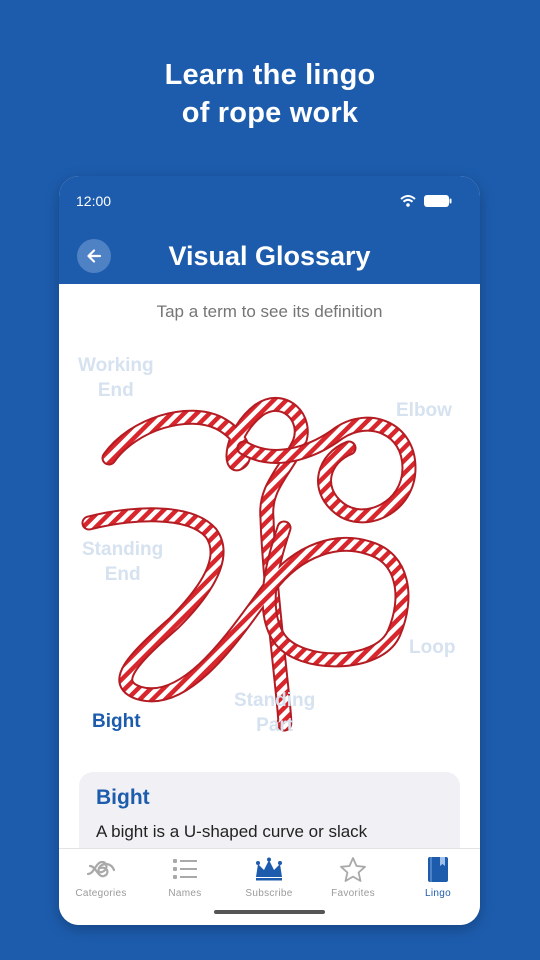 This screenshot has height=960, width=540. What do you see at coordinates (115, 390) in the screenshot?
I see `term-working-end-line2: End` at bounding box center [115, 390].